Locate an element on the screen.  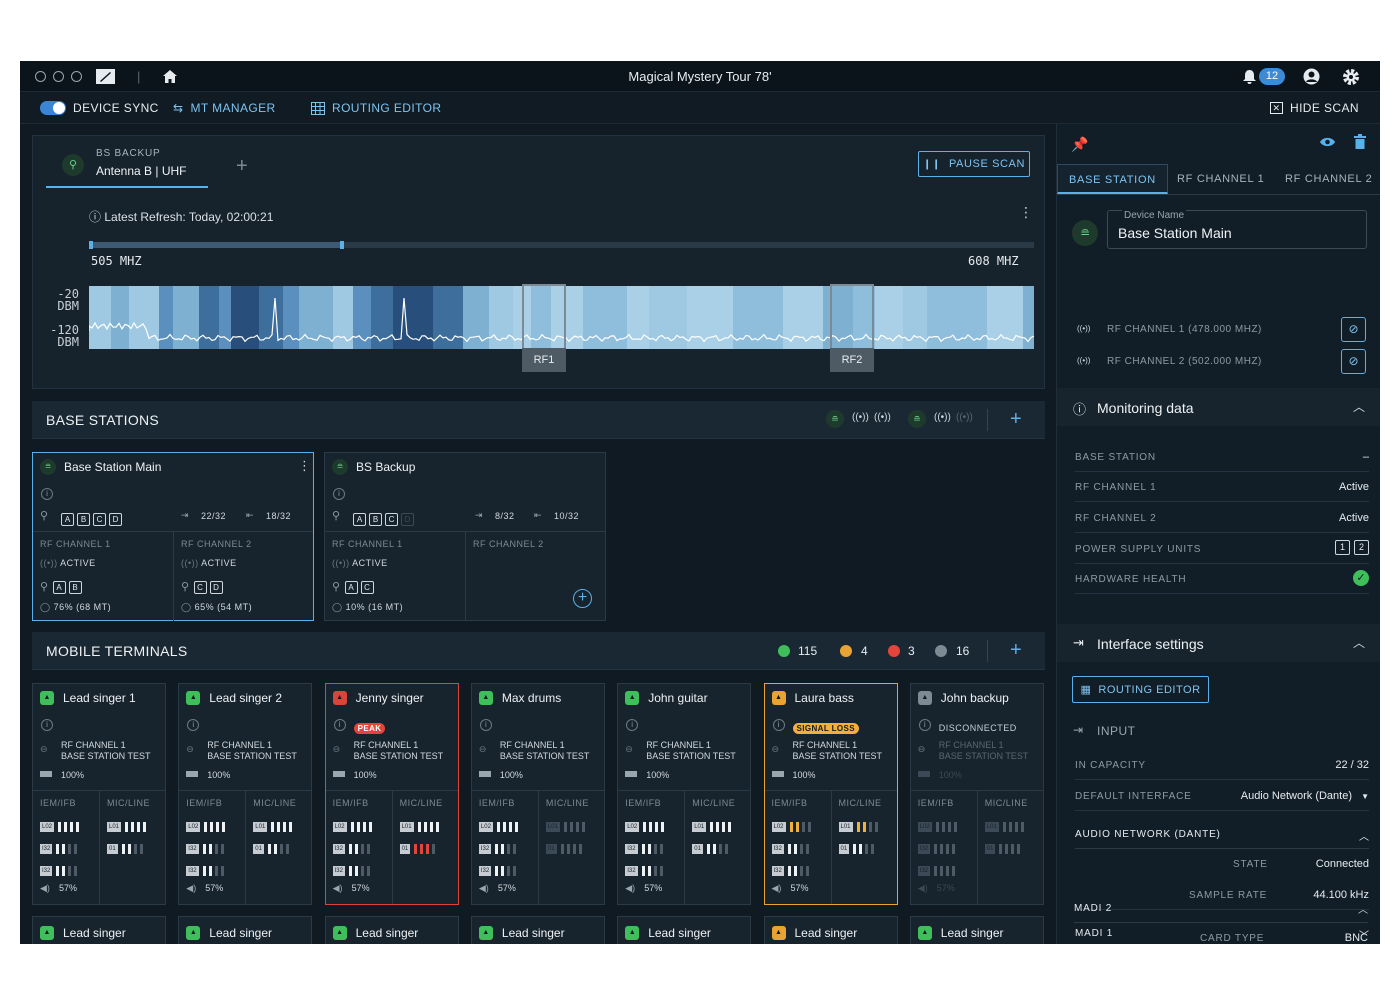
device-sync-toggle: DEVICE SYNC is located at coordinates (99, 108).